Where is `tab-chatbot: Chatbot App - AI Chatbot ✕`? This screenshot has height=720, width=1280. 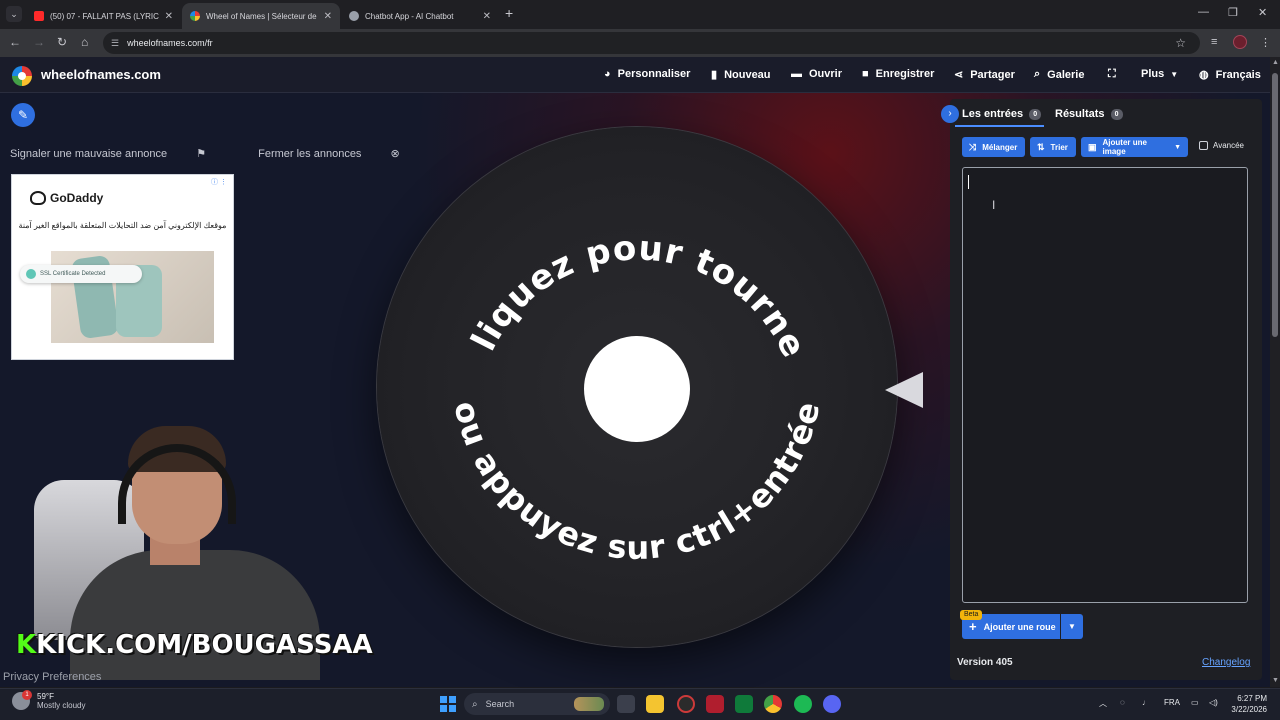 tab-chatbot: Chatbot App - AI Chatbot ✕ is located at coordinates (420, 16).